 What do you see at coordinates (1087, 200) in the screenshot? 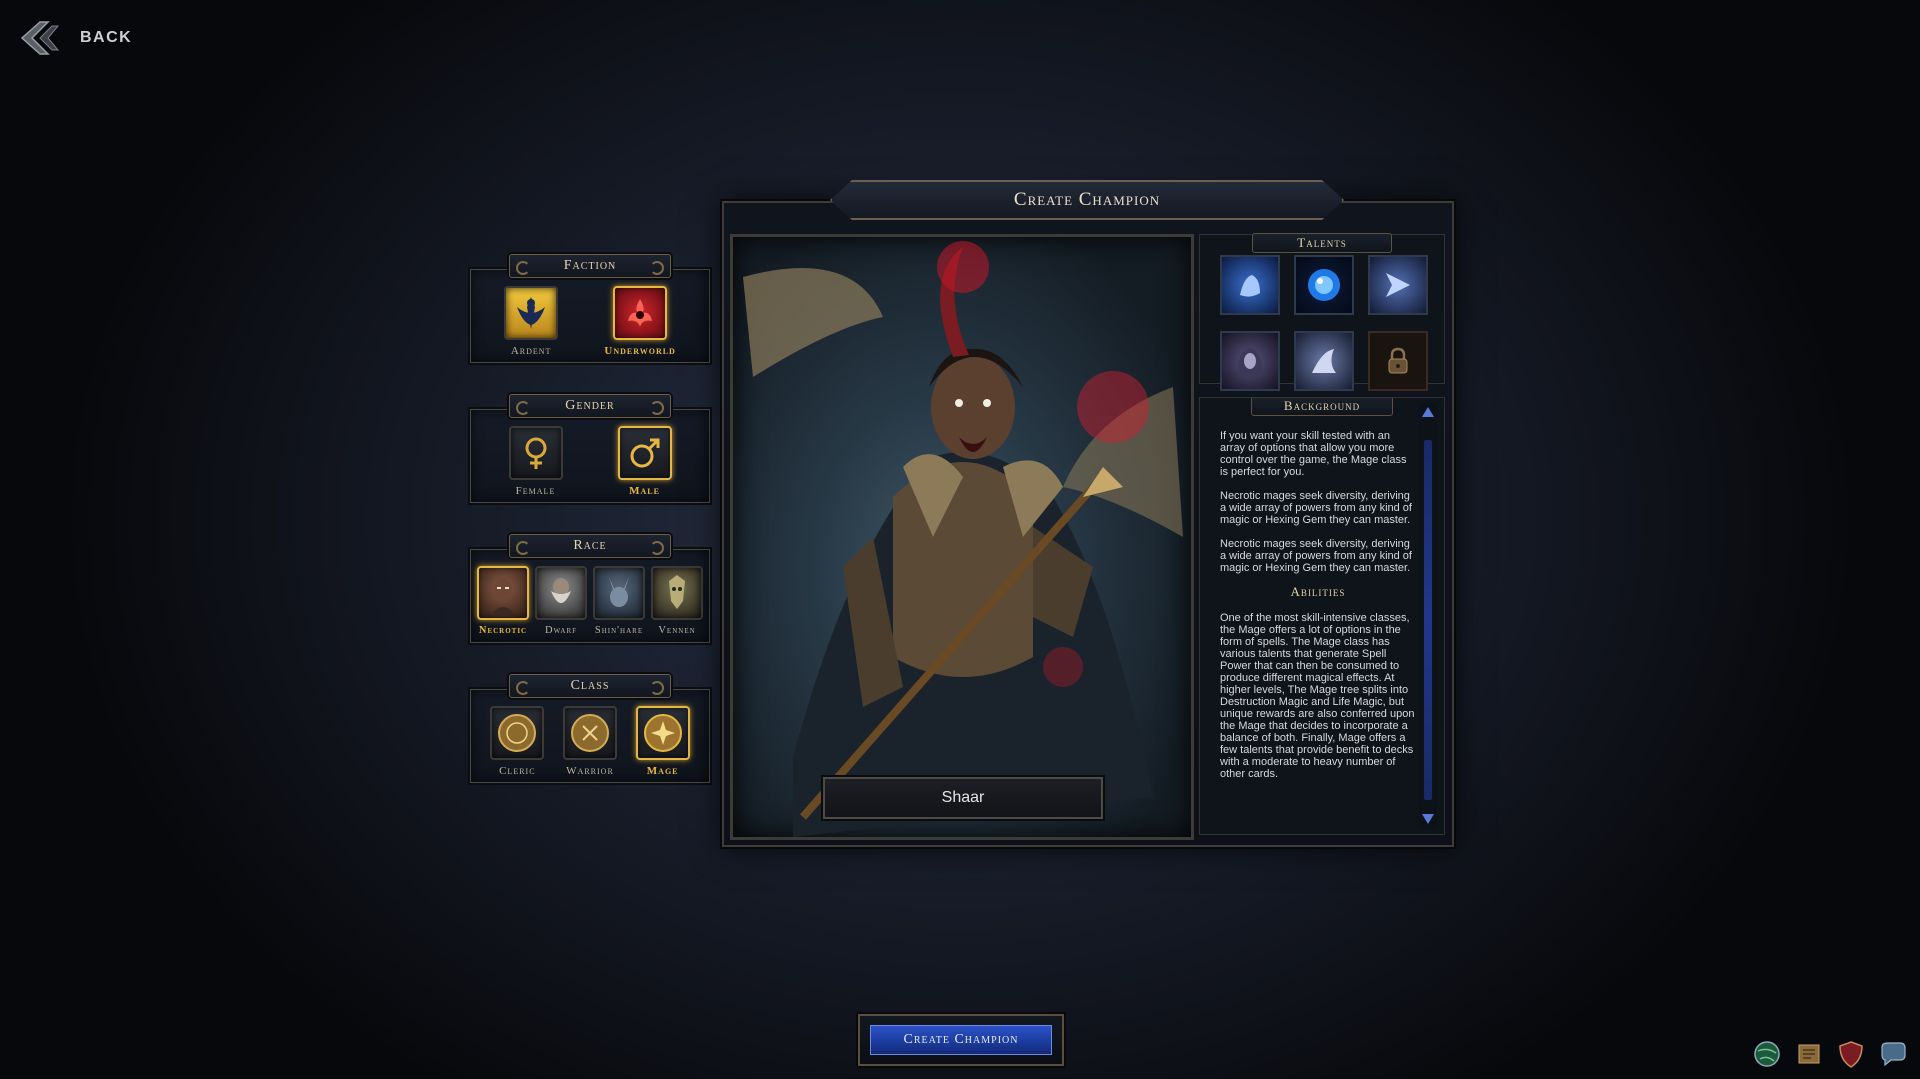
I see `page-title: Create Champion` at bounding box center [1087, 200].